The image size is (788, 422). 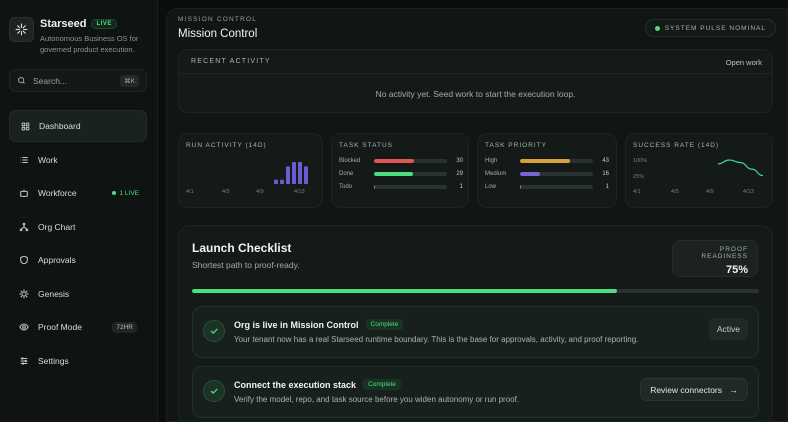 I want to click on sidebar-item-label: Approvals, so click(x=57, y=260).